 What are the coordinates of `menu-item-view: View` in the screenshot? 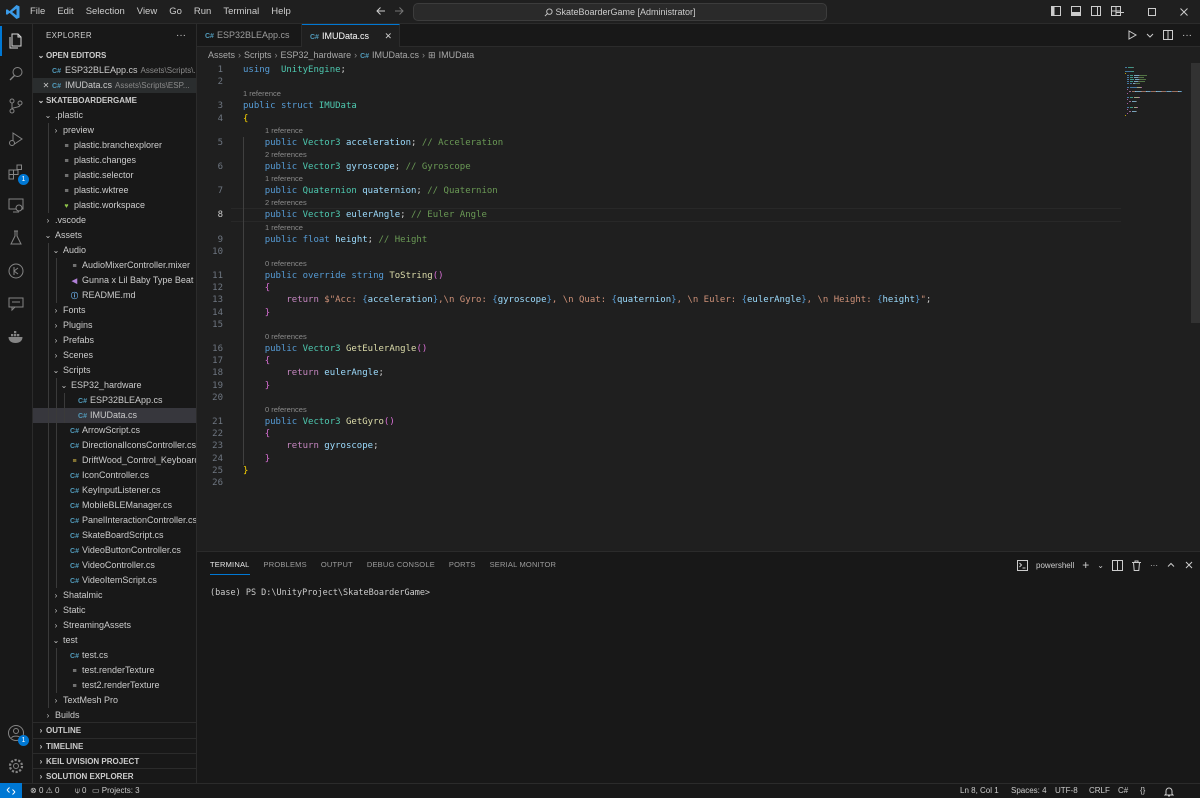 It's located at (147, 12).